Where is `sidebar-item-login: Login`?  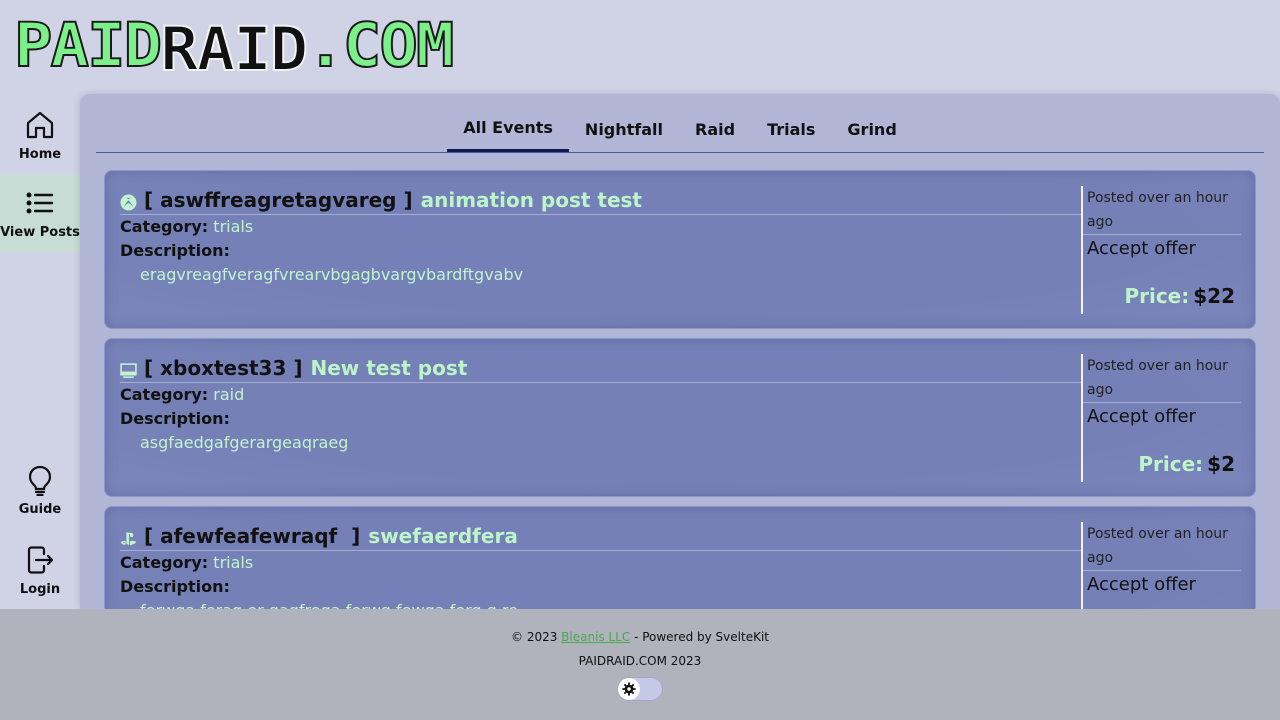
sidebar-item-login: Login is located at coordinates (40, 570).